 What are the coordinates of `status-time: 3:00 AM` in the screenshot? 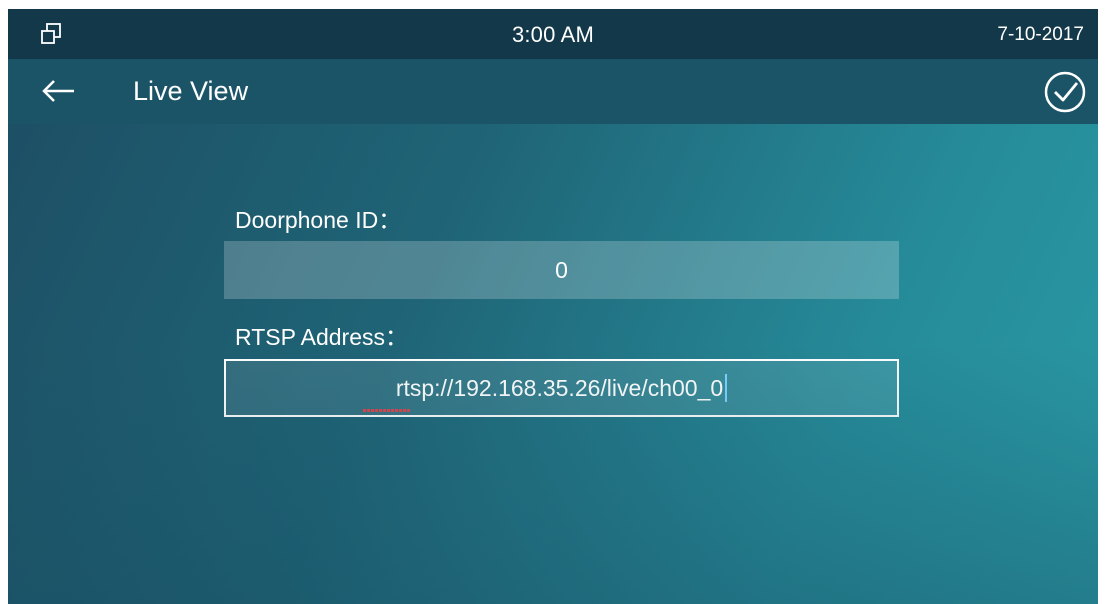 It's located at (553, 34).